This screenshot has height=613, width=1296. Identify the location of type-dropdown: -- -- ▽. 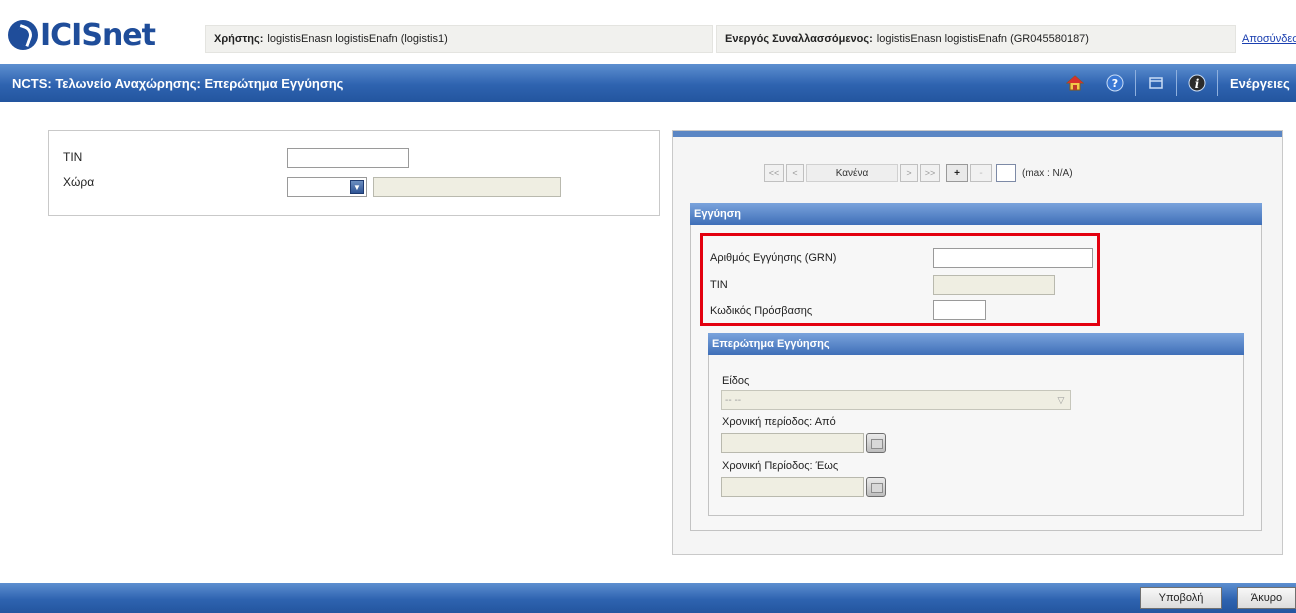
(896, 400).